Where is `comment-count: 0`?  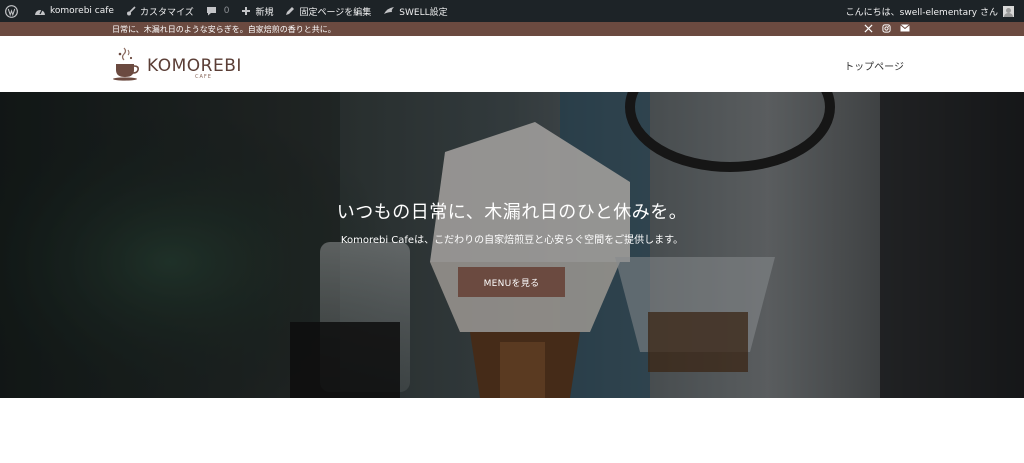 comment-count: 0 is located at coordinates (226, 11).